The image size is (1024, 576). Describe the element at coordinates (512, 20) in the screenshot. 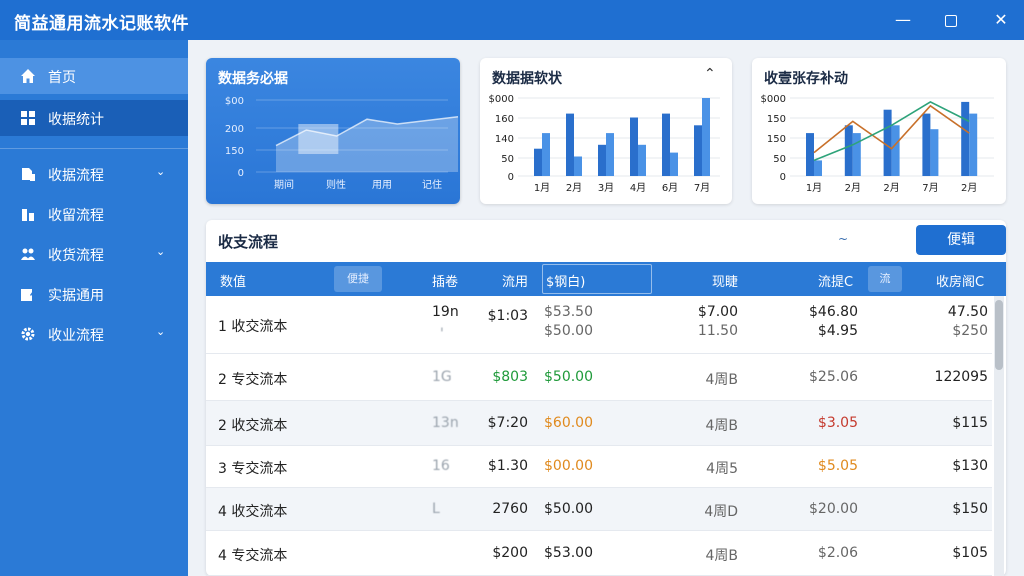

I see `title-bar: 简益通用流水记账软件 — ✕` at that location.